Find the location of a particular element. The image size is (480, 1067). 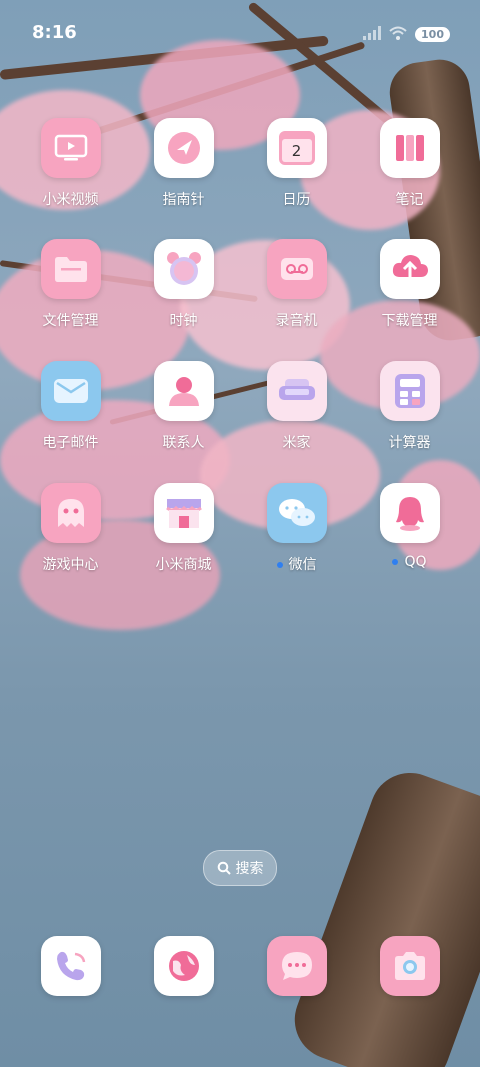

app-xiaomi-video: 小米视频 is located at coordinates (70, 163).